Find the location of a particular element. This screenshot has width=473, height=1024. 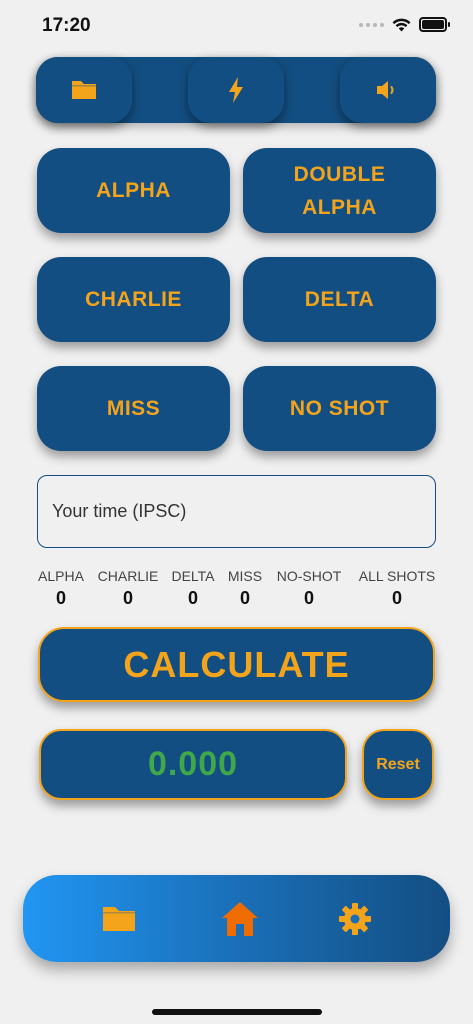

lightning-icon is located at coordinates (236, 90).